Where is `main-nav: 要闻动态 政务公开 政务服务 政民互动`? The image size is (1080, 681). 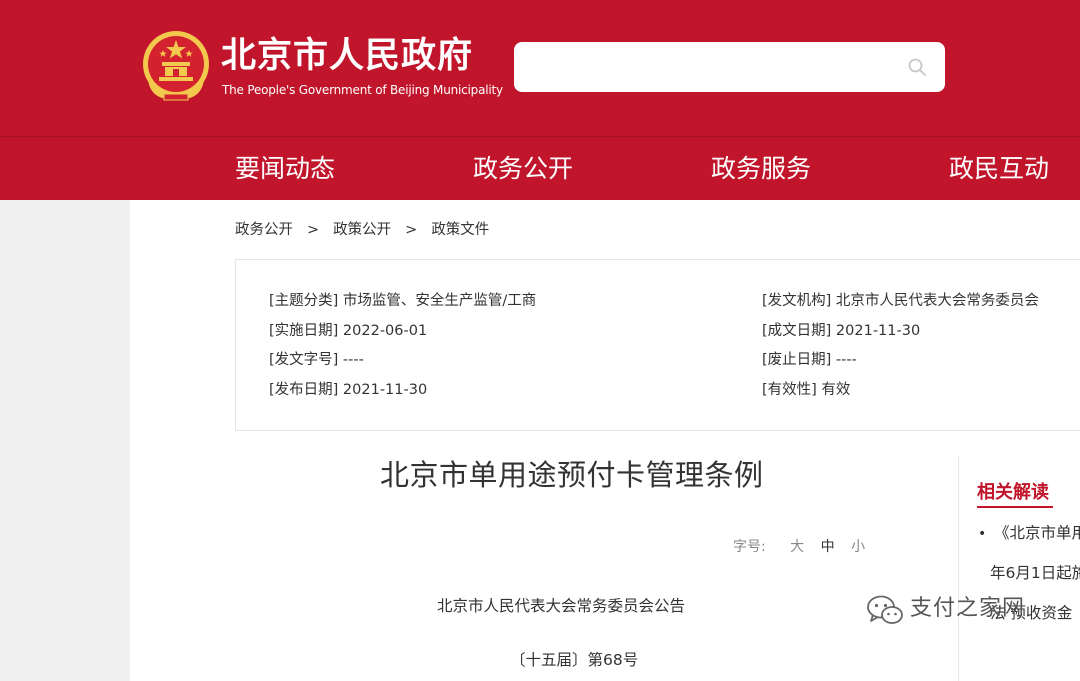
main-nav: 要闻动态 政务公开 政务服务 政民互动 is located at coordinates (540, 168).